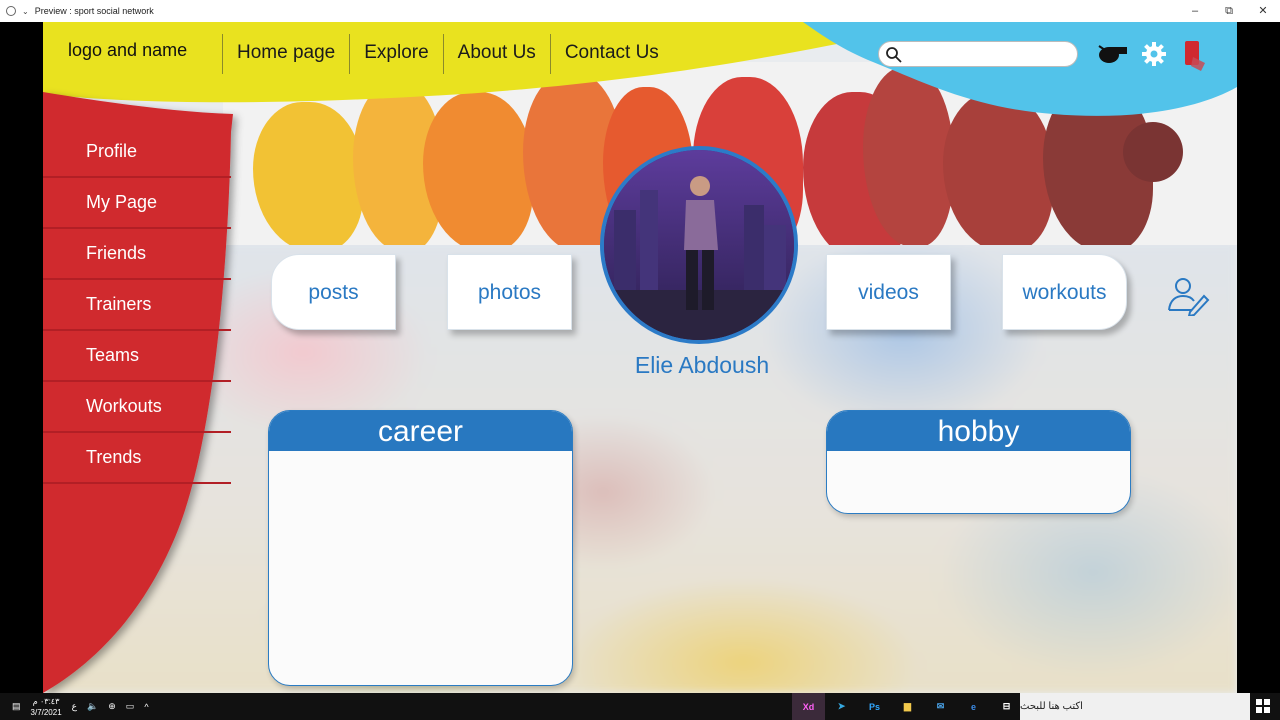  I want to click on nav-explore: Explore, so click(395, 54).